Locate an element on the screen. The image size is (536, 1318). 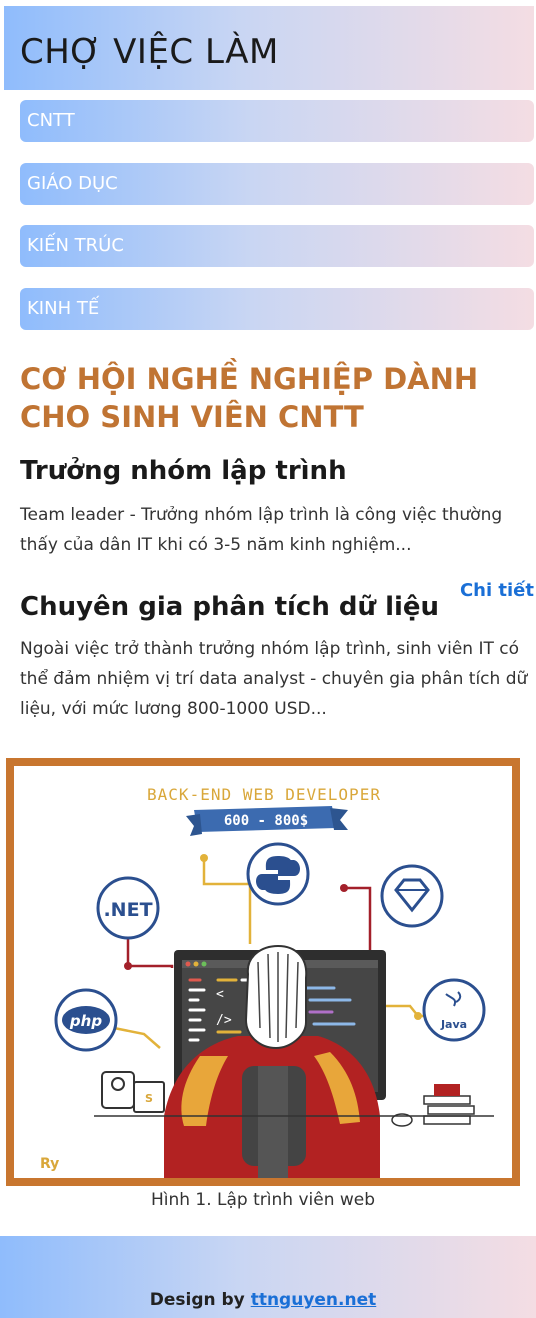
site-footer: Design by ttnguyen.net is located at coordinates (268, 1277).